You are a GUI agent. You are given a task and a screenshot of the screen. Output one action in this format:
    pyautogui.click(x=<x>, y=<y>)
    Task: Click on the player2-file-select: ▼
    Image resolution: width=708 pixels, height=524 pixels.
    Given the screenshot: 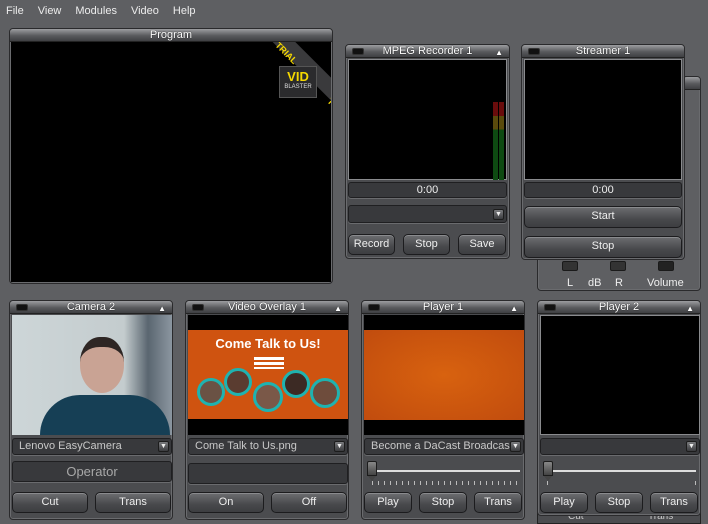 What is the action you would take?
    pyautogui.click(x=620, y=446)
    